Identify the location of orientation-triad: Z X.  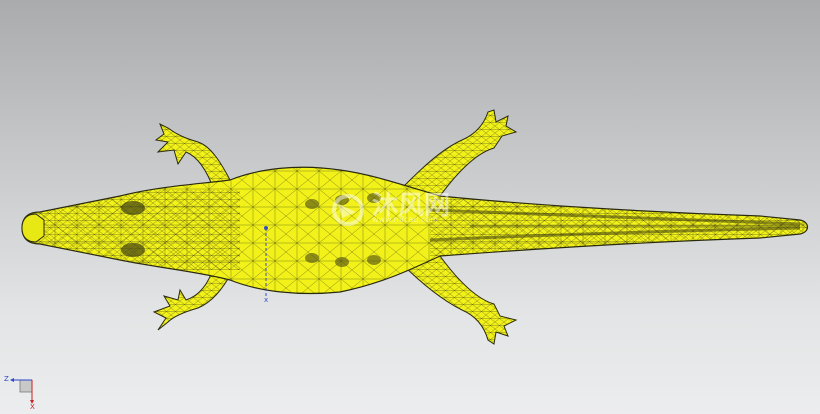
(24, 392).